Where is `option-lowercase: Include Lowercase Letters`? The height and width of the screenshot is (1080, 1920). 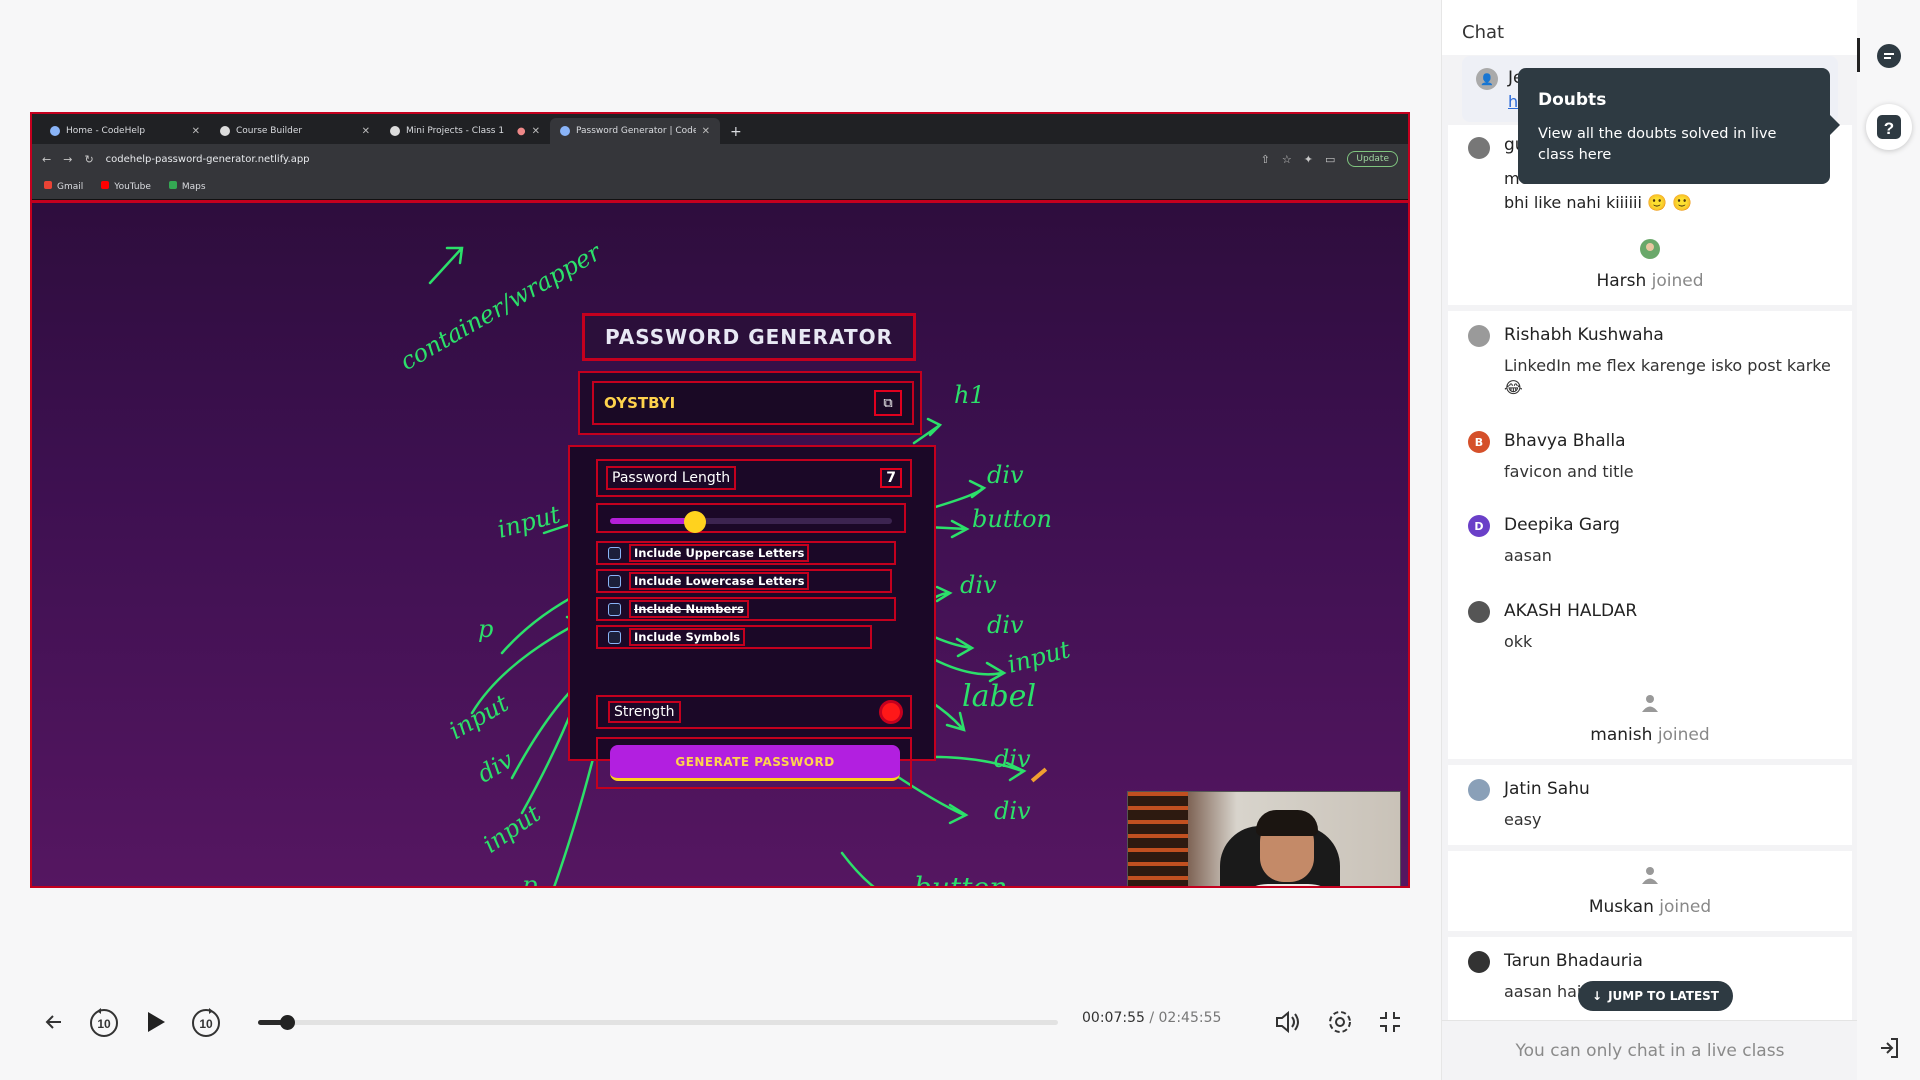 option-lowercase: Include Lowercase Letters is located at coordinates (744, 581).